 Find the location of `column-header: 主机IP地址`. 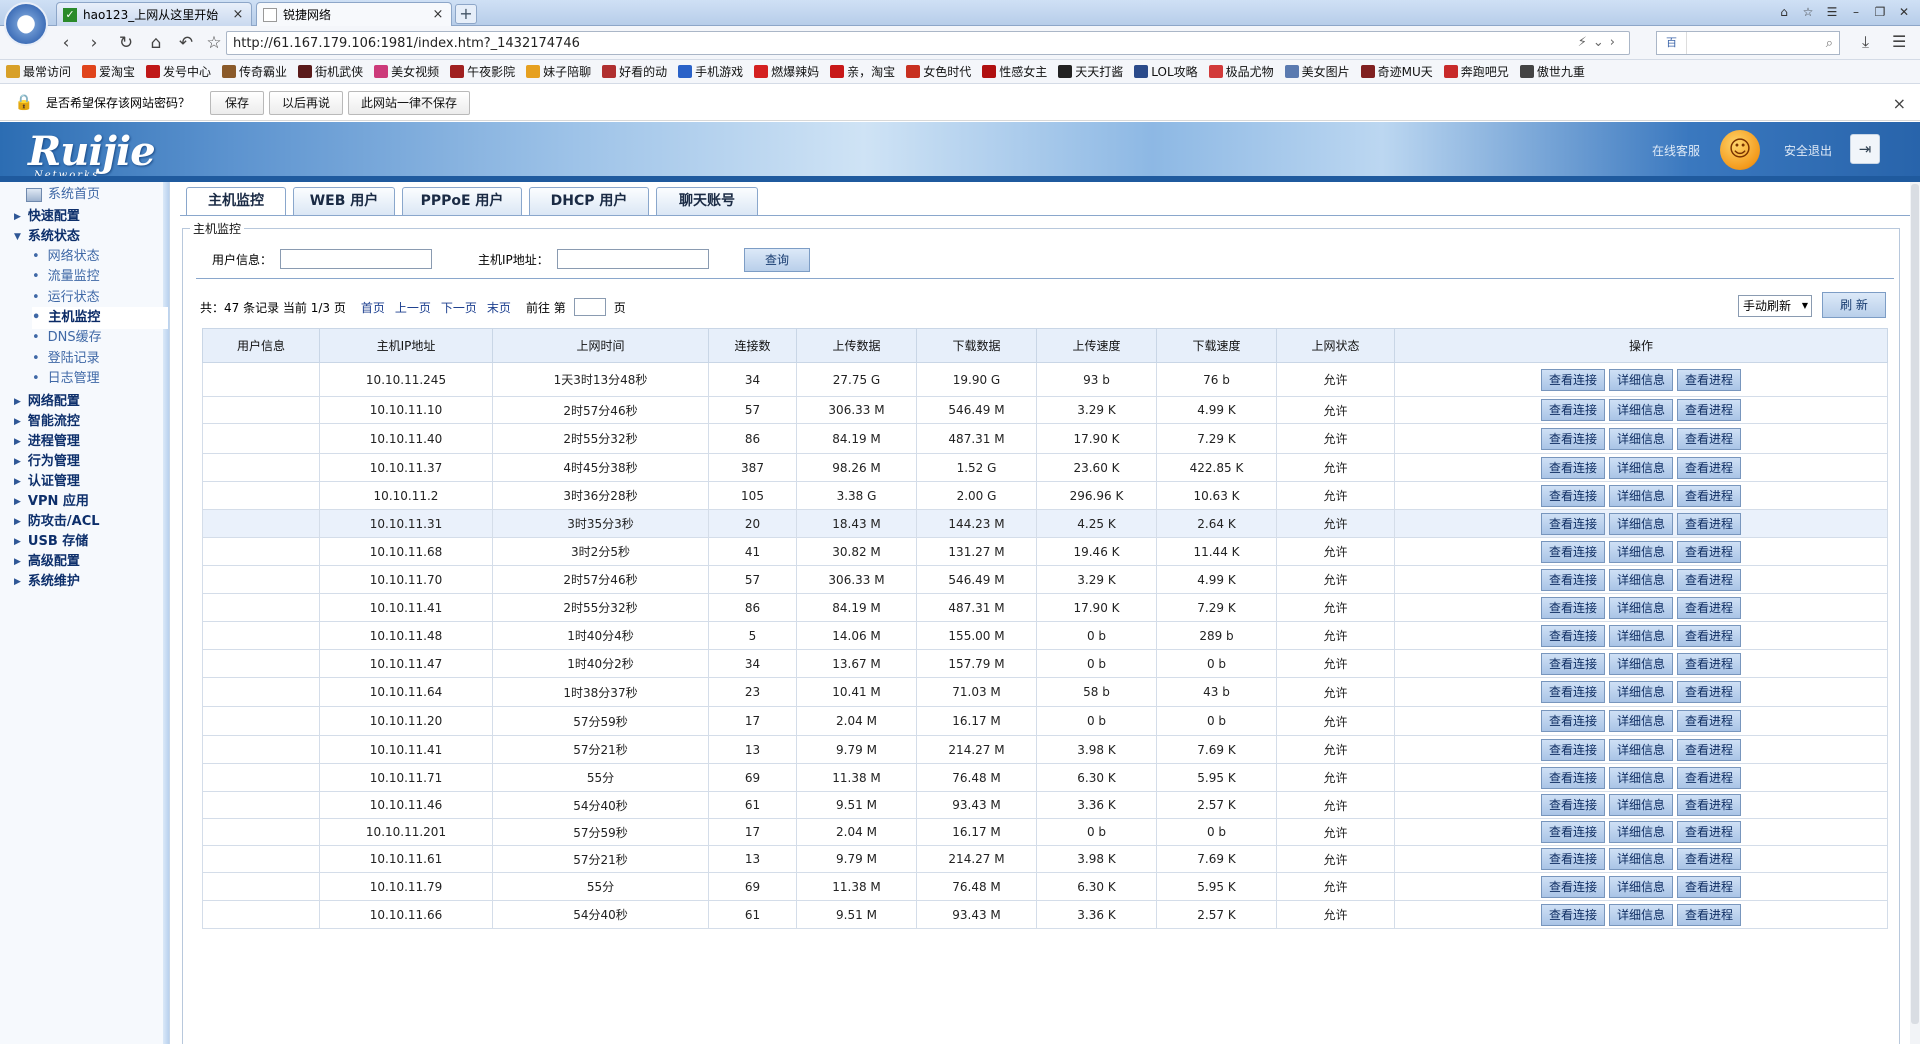

column-header: 主机IP地址 is located at coordinates (406, 345).